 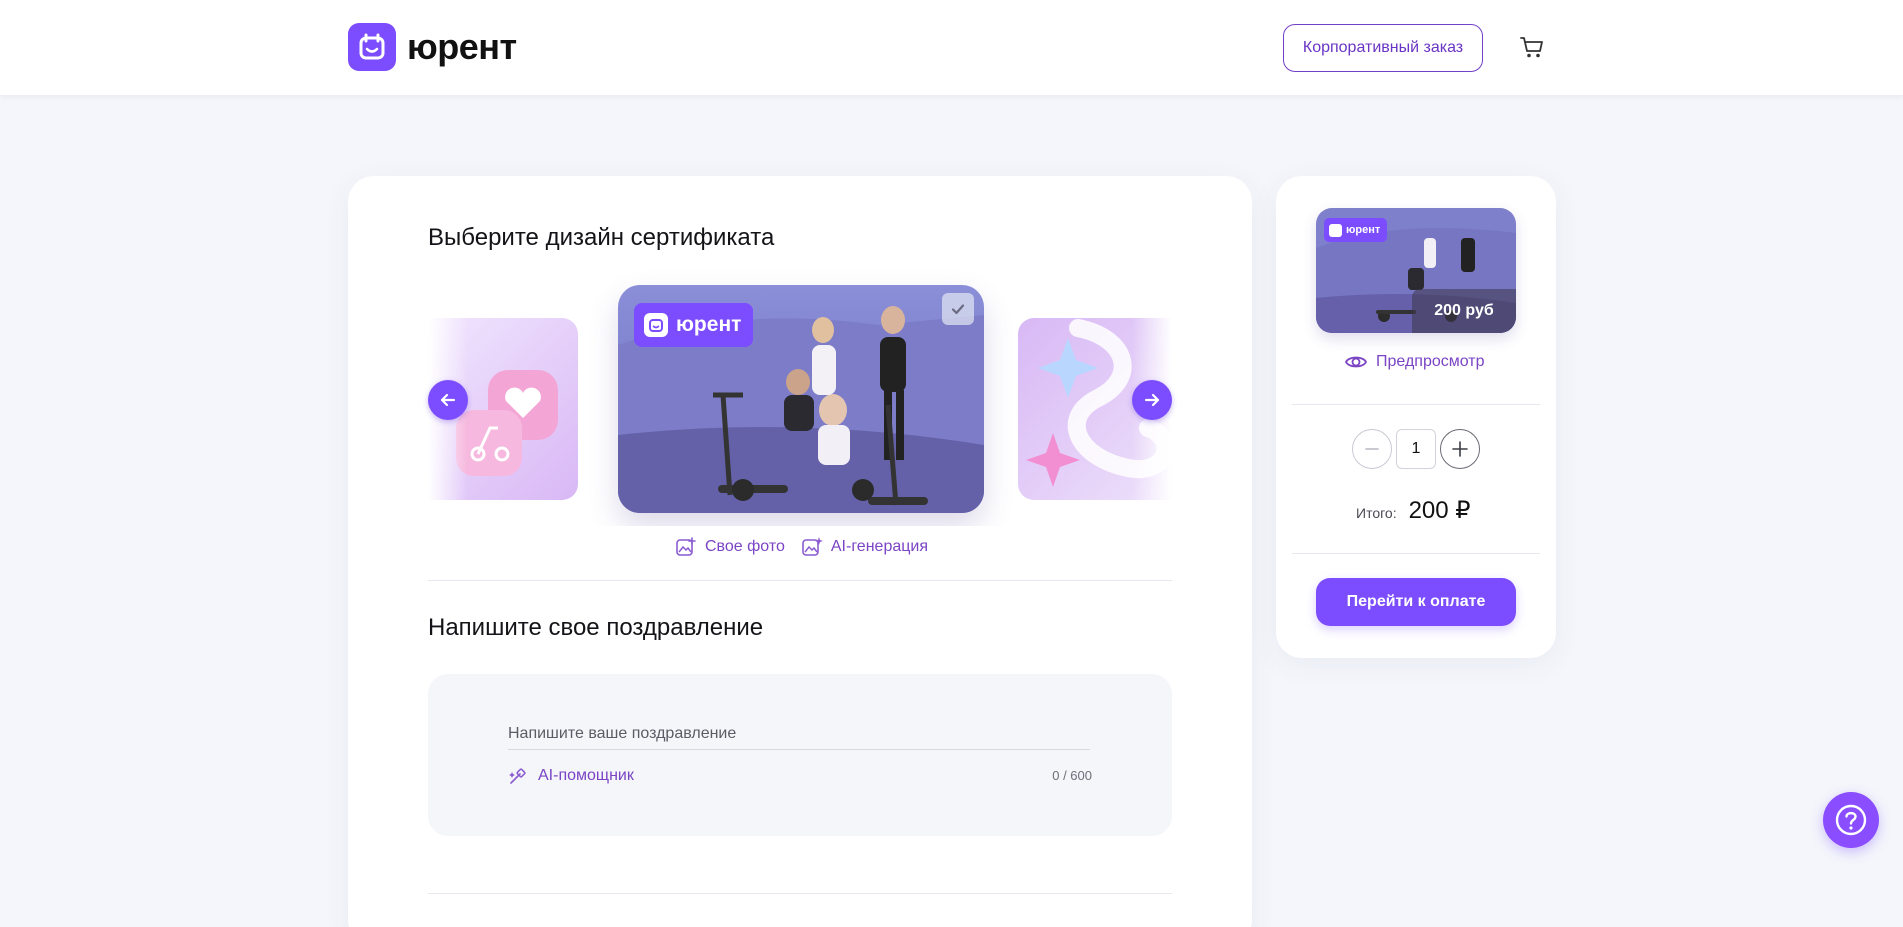 I want to click on image-upload-icon, so click(x=686, y=546).